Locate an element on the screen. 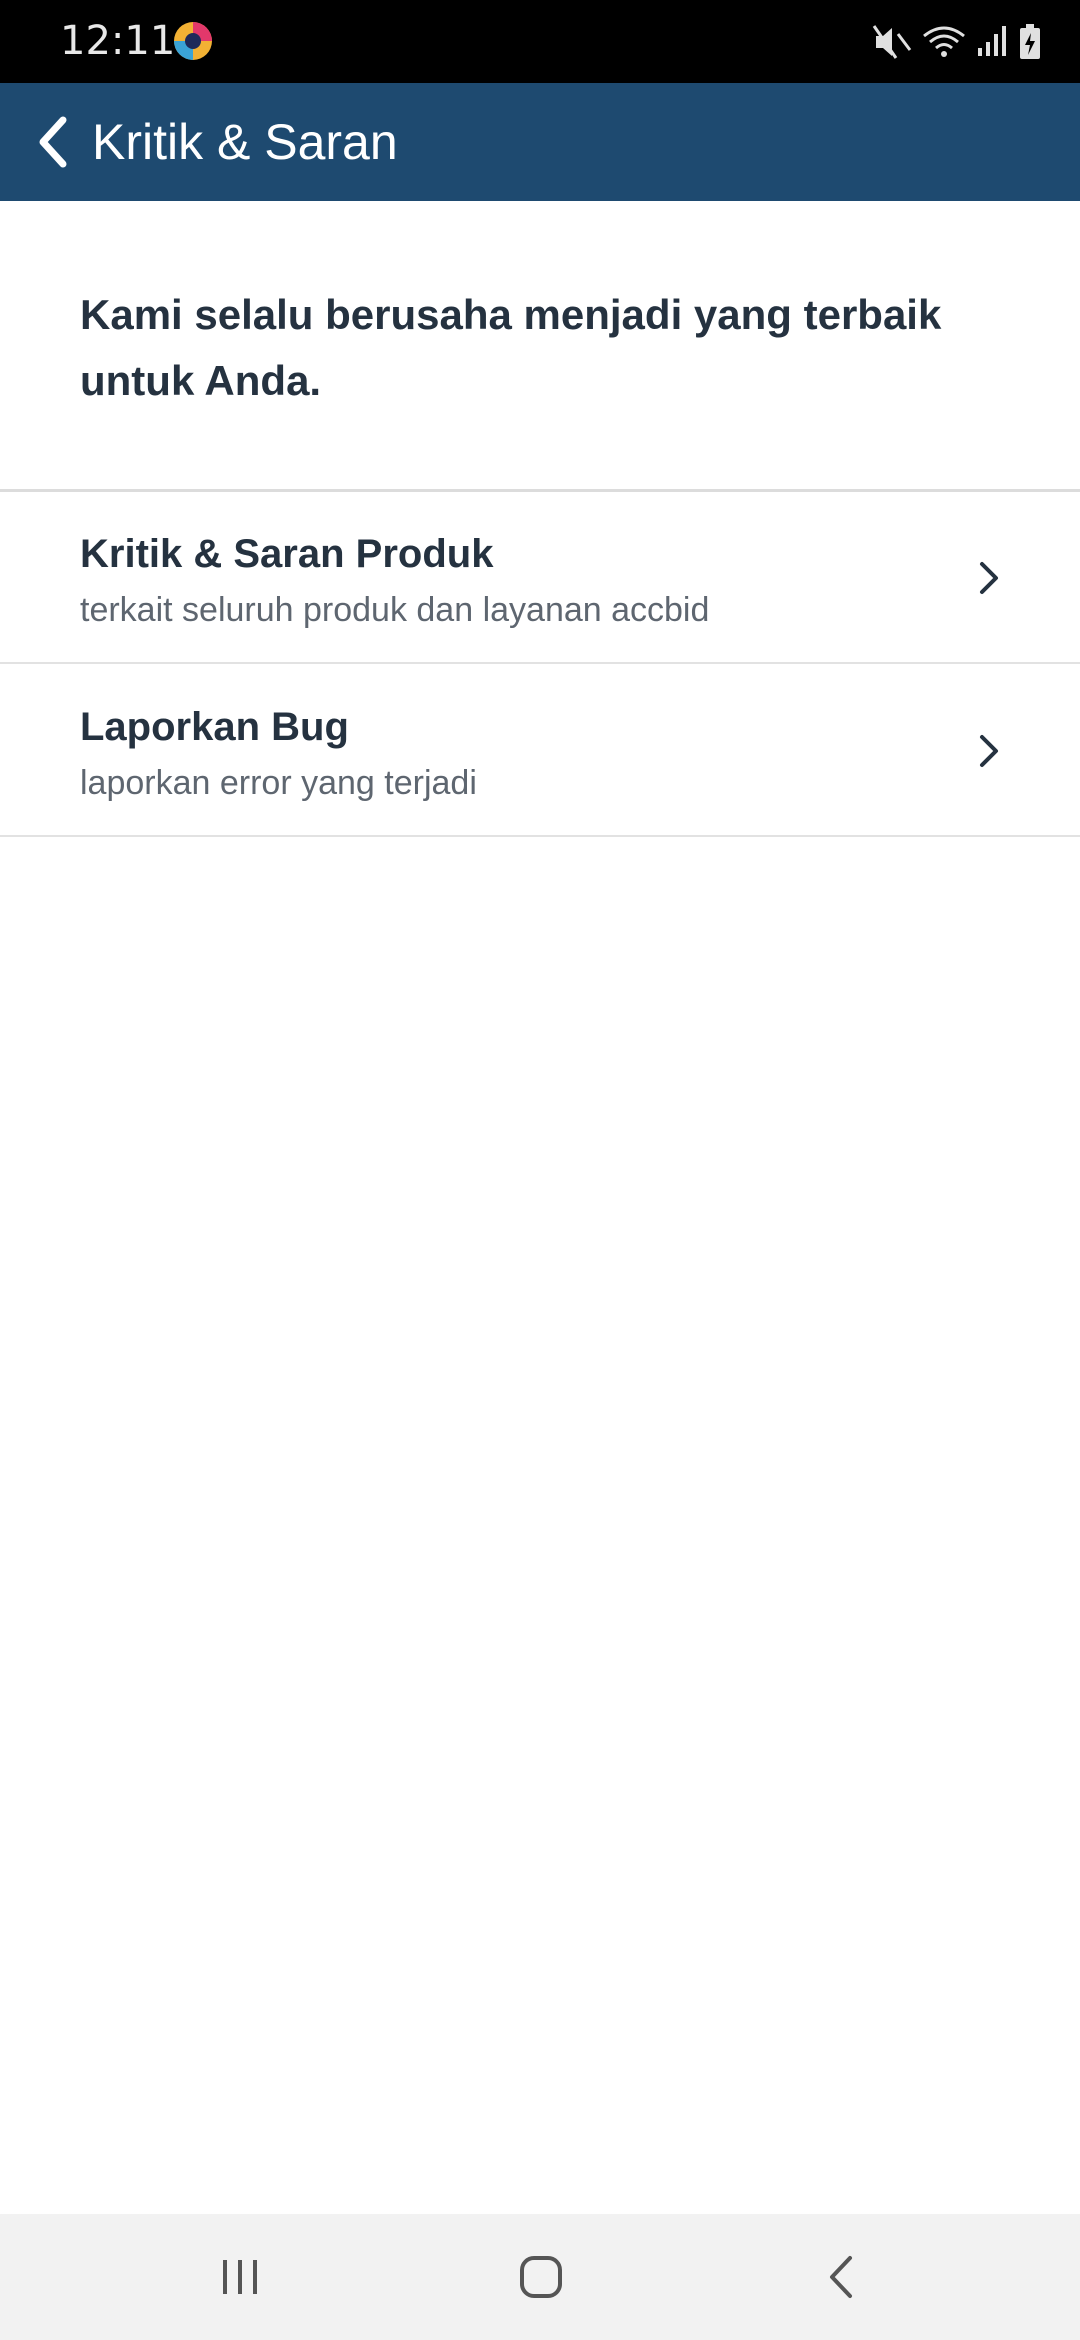 Image resolution: width=1080 pixels, height=2340 pixels. app-notification-icon is located at coordinates (193, 41).